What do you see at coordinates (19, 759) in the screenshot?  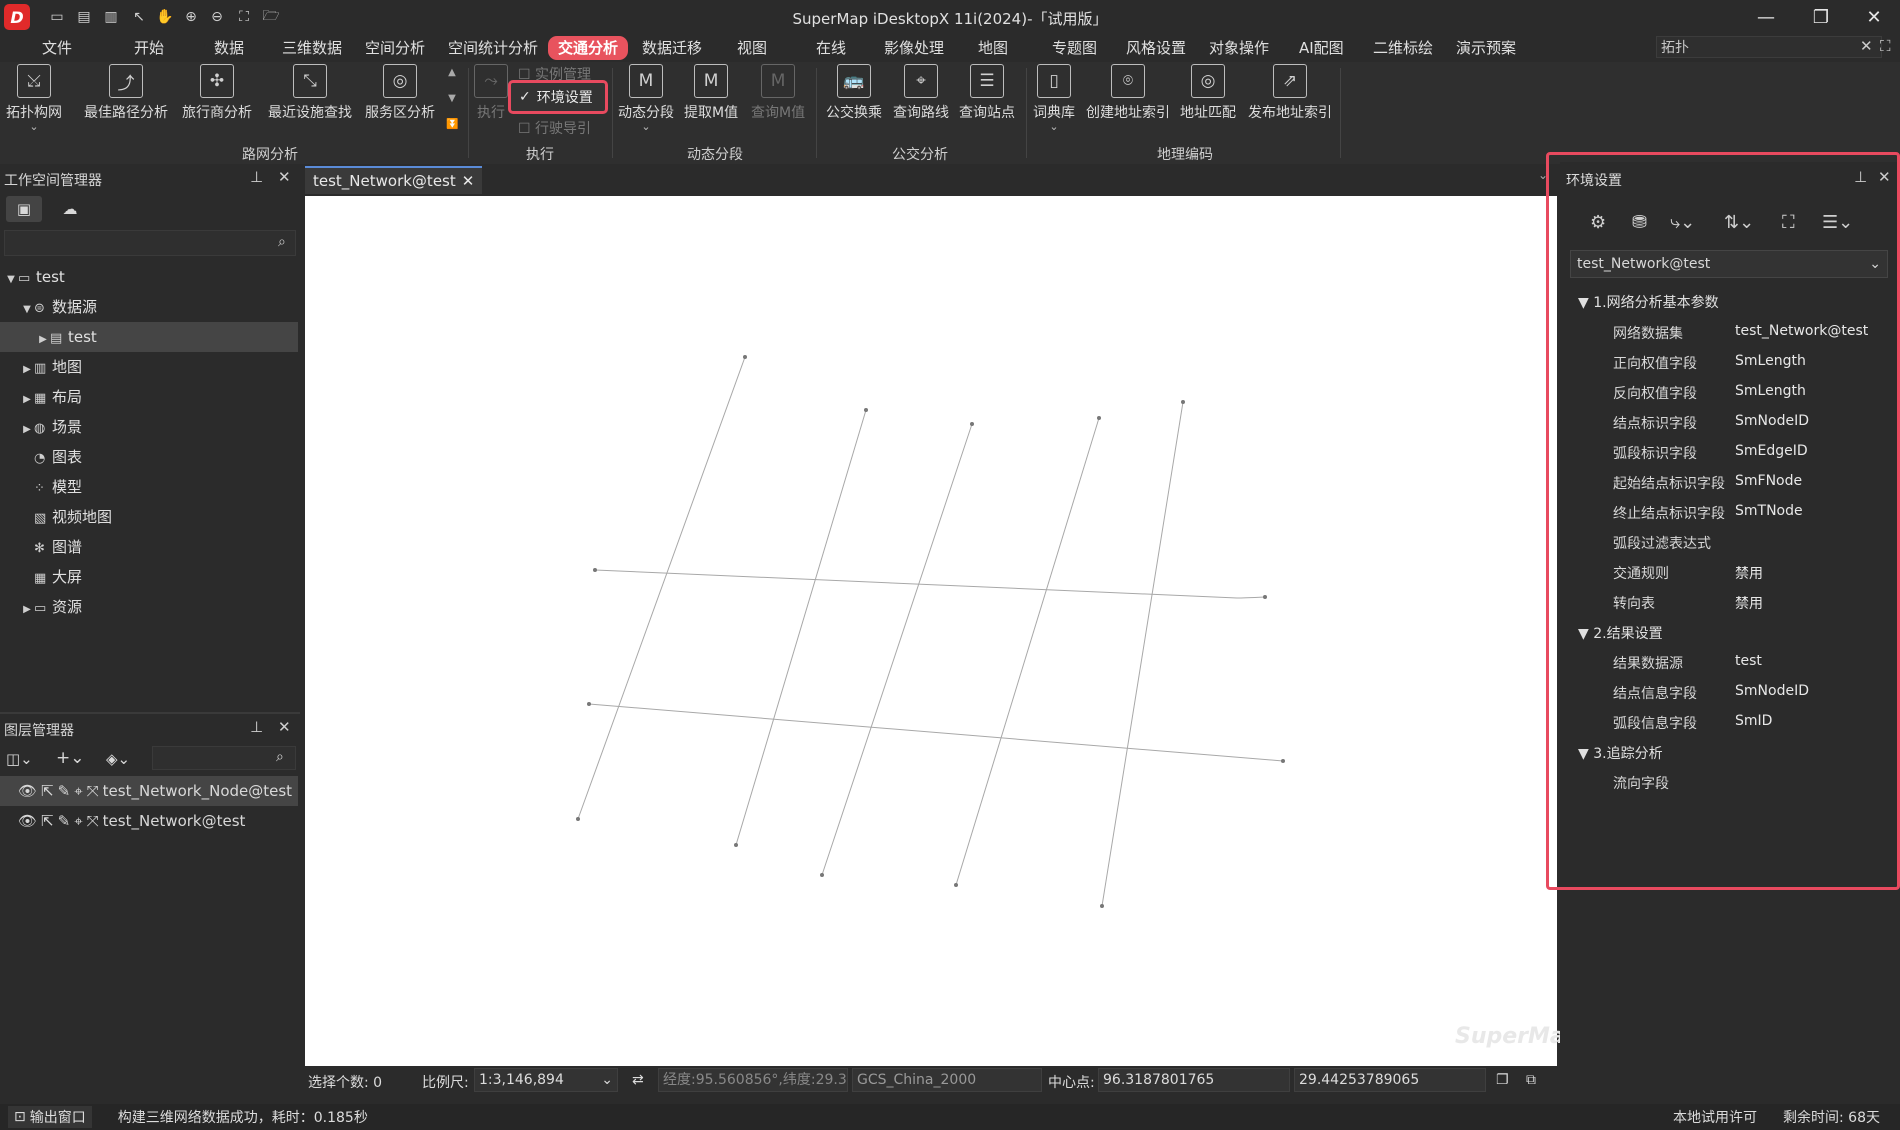 I see `layer-style-icon: ◫⌄` at bounding box center [19, 759].